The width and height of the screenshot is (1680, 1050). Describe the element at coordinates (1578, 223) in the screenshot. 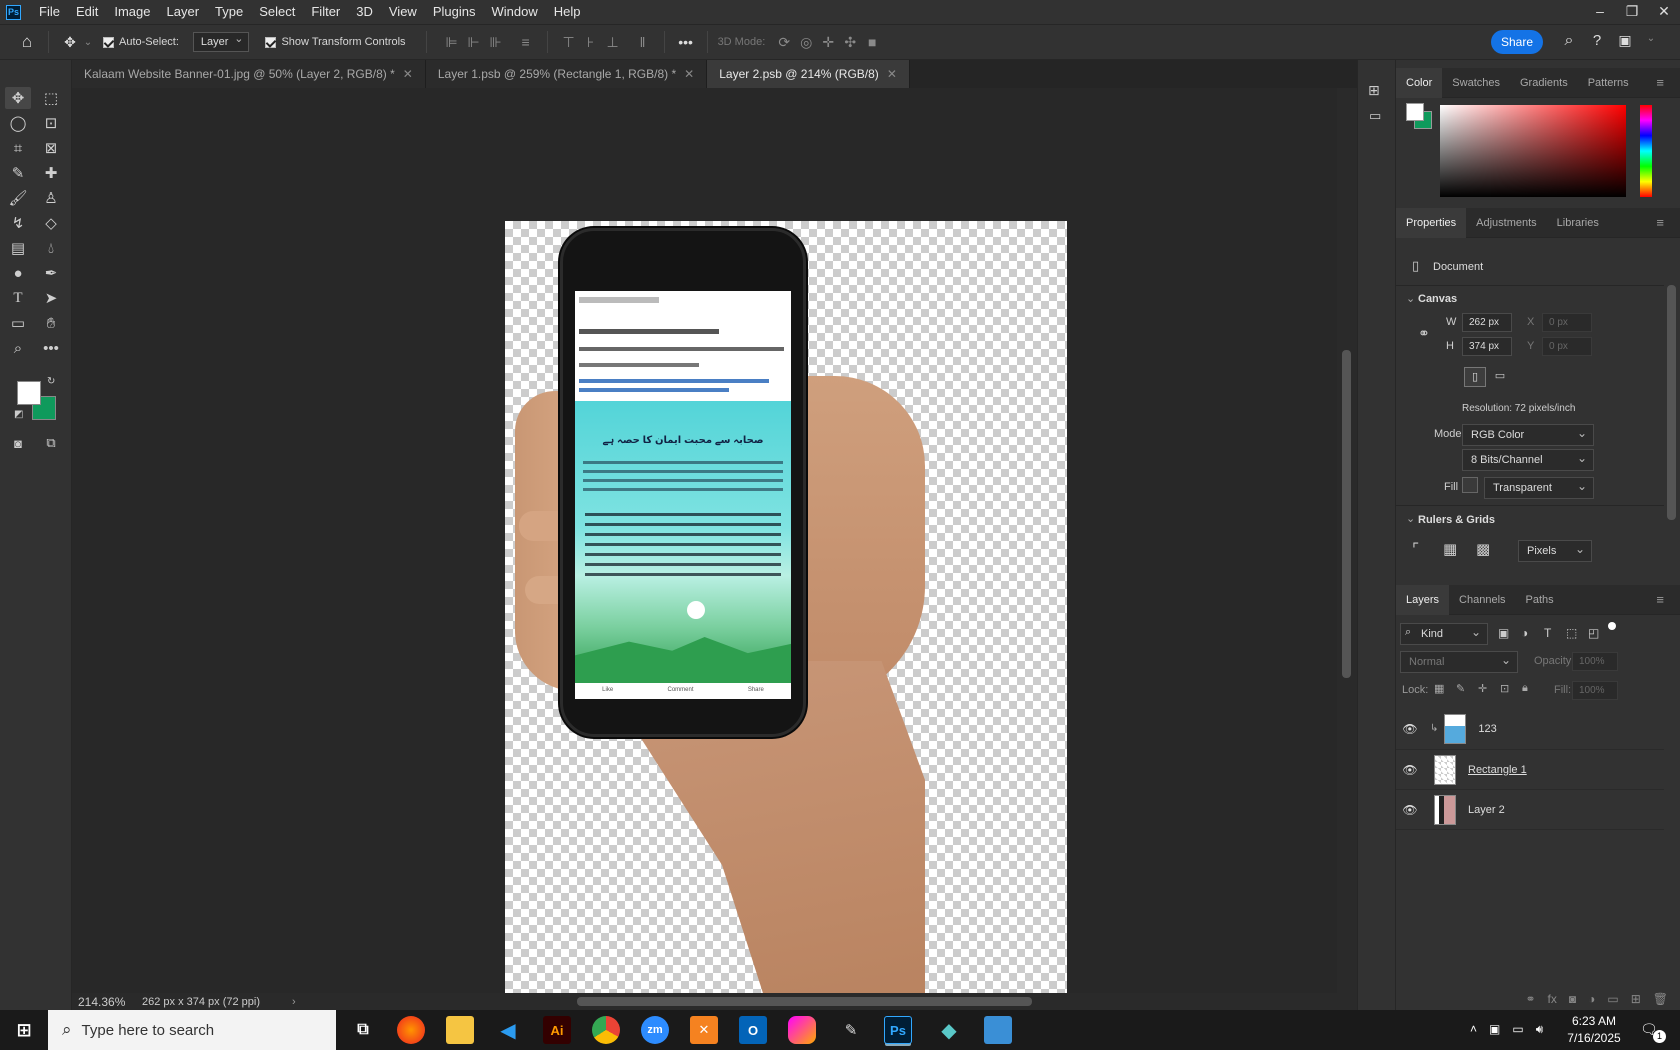

I see `tab-libraries: Libraries` at that location.